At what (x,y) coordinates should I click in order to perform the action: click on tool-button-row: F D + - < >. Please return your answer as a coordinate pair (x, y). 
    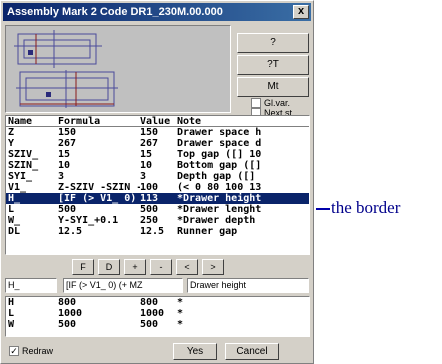
    Looking at the image, I should click on (148, 267).